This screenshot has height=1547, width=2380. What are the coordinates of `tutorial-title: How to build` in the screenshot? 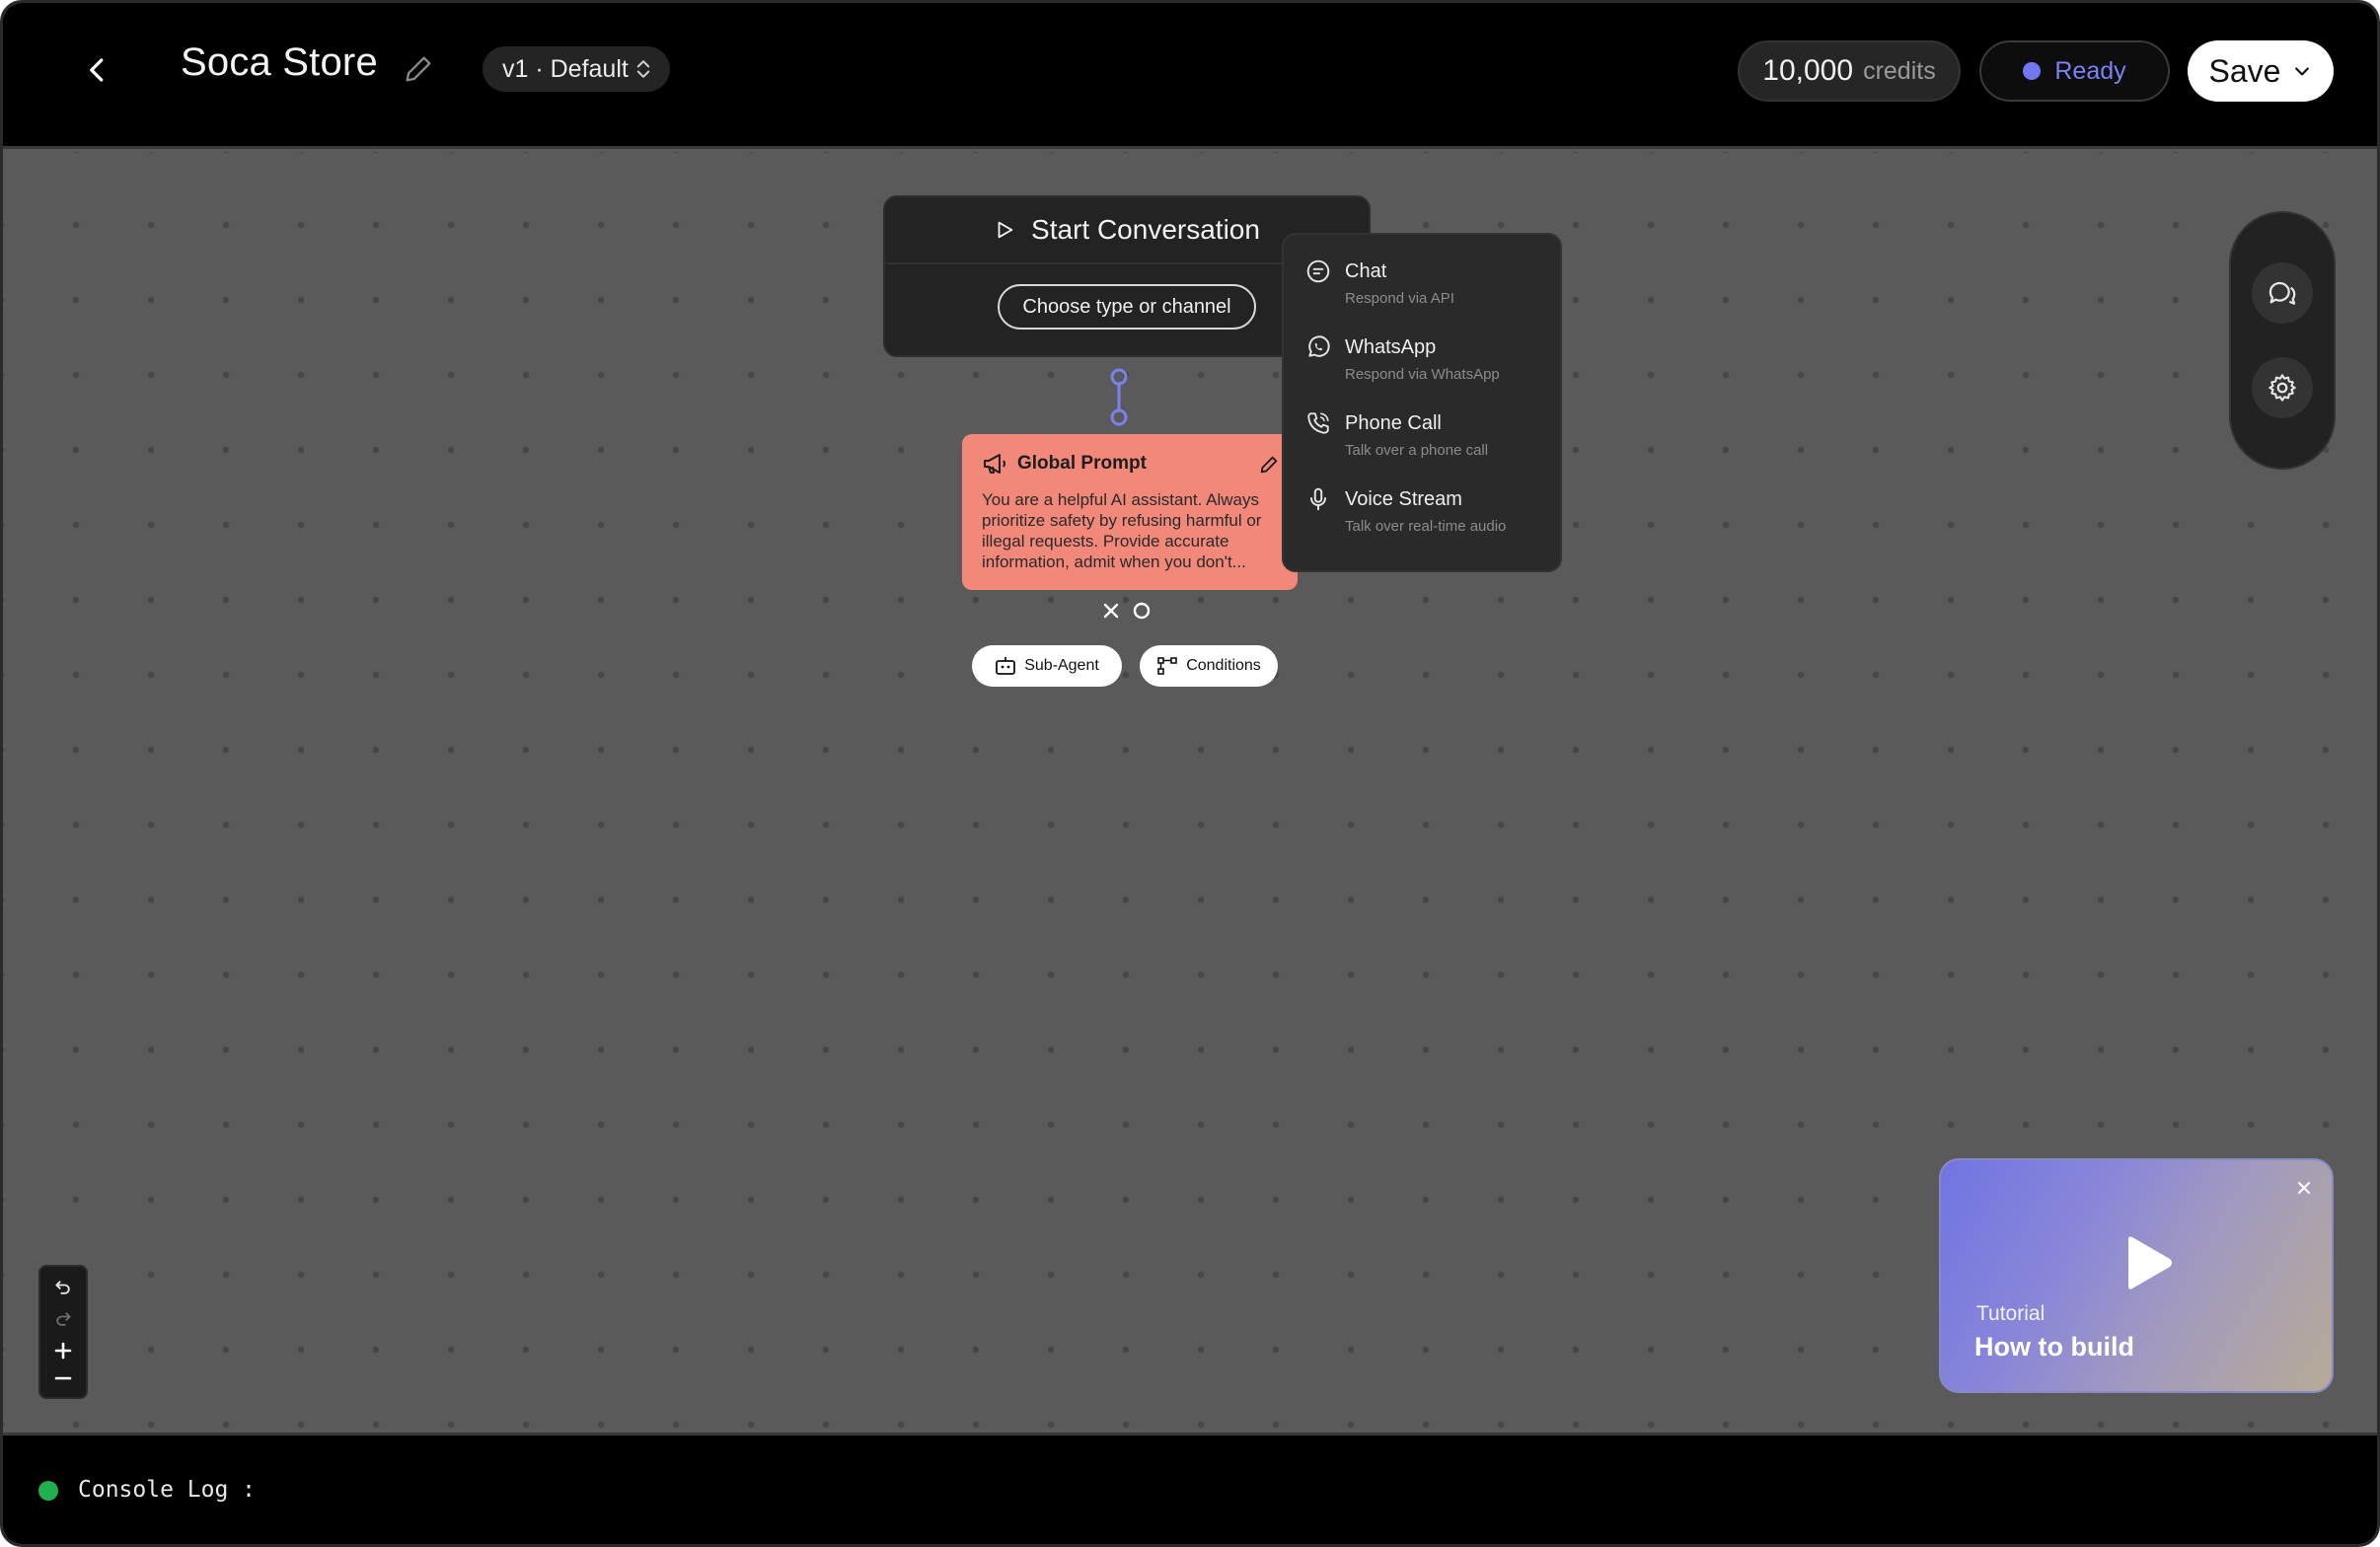 It's located at (2054, 1347).